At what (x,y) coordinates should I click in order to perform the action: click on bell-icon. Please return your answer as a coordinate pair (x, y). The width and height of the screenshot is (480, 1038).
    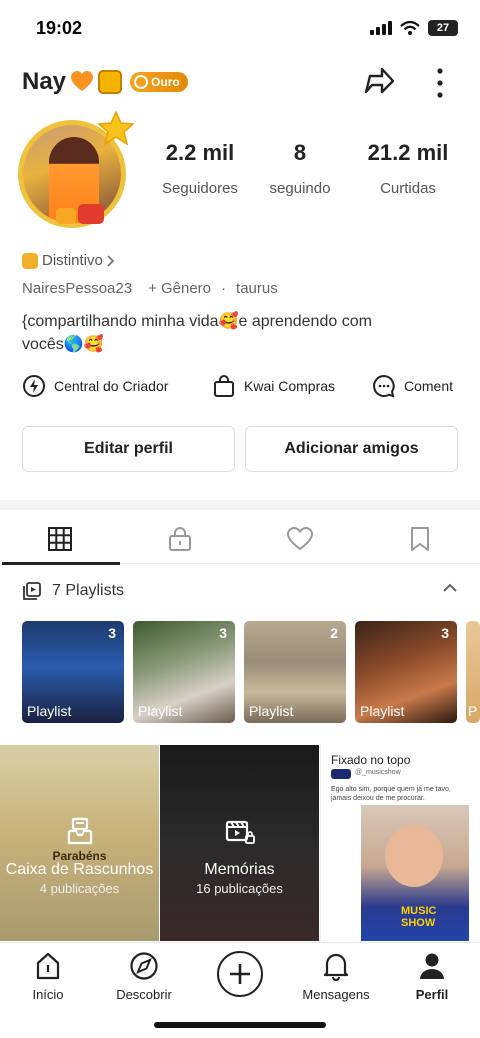
    Looking at the image, I should click on (336, 967).